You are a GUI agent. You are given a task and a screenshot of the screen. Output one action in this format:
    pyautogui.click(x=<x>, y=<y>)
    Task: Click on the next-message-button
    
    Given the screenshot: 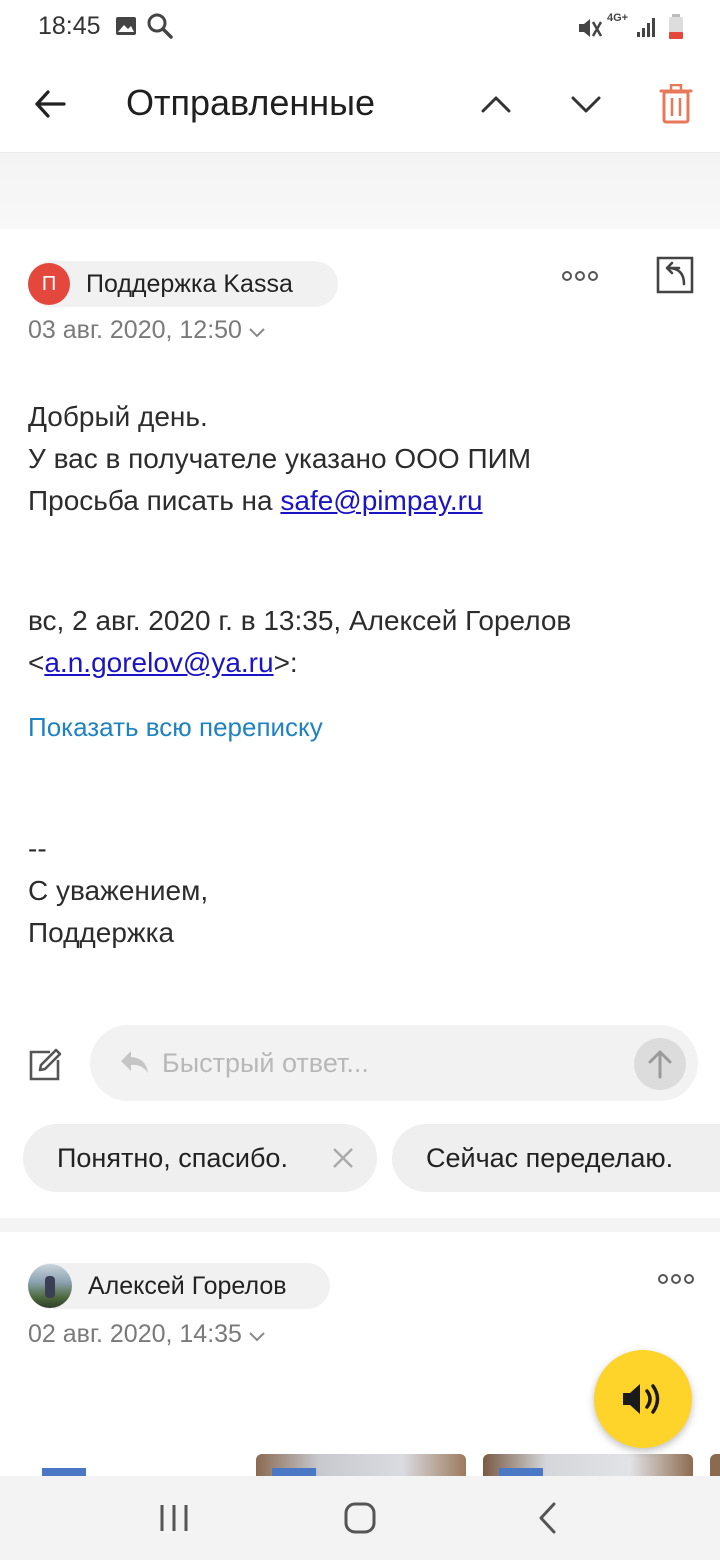 What is the action you would take?
    pyautogui.click(x=586, y=104)
    